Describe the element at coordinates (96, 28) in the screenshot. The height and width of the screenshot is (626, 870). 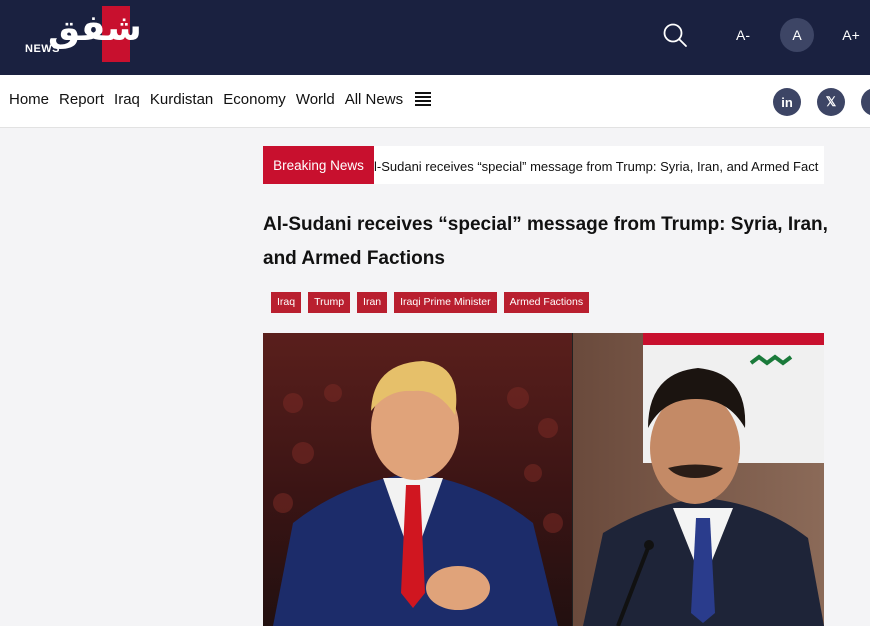
I see `logo-arabic-text: شفق` at that location.